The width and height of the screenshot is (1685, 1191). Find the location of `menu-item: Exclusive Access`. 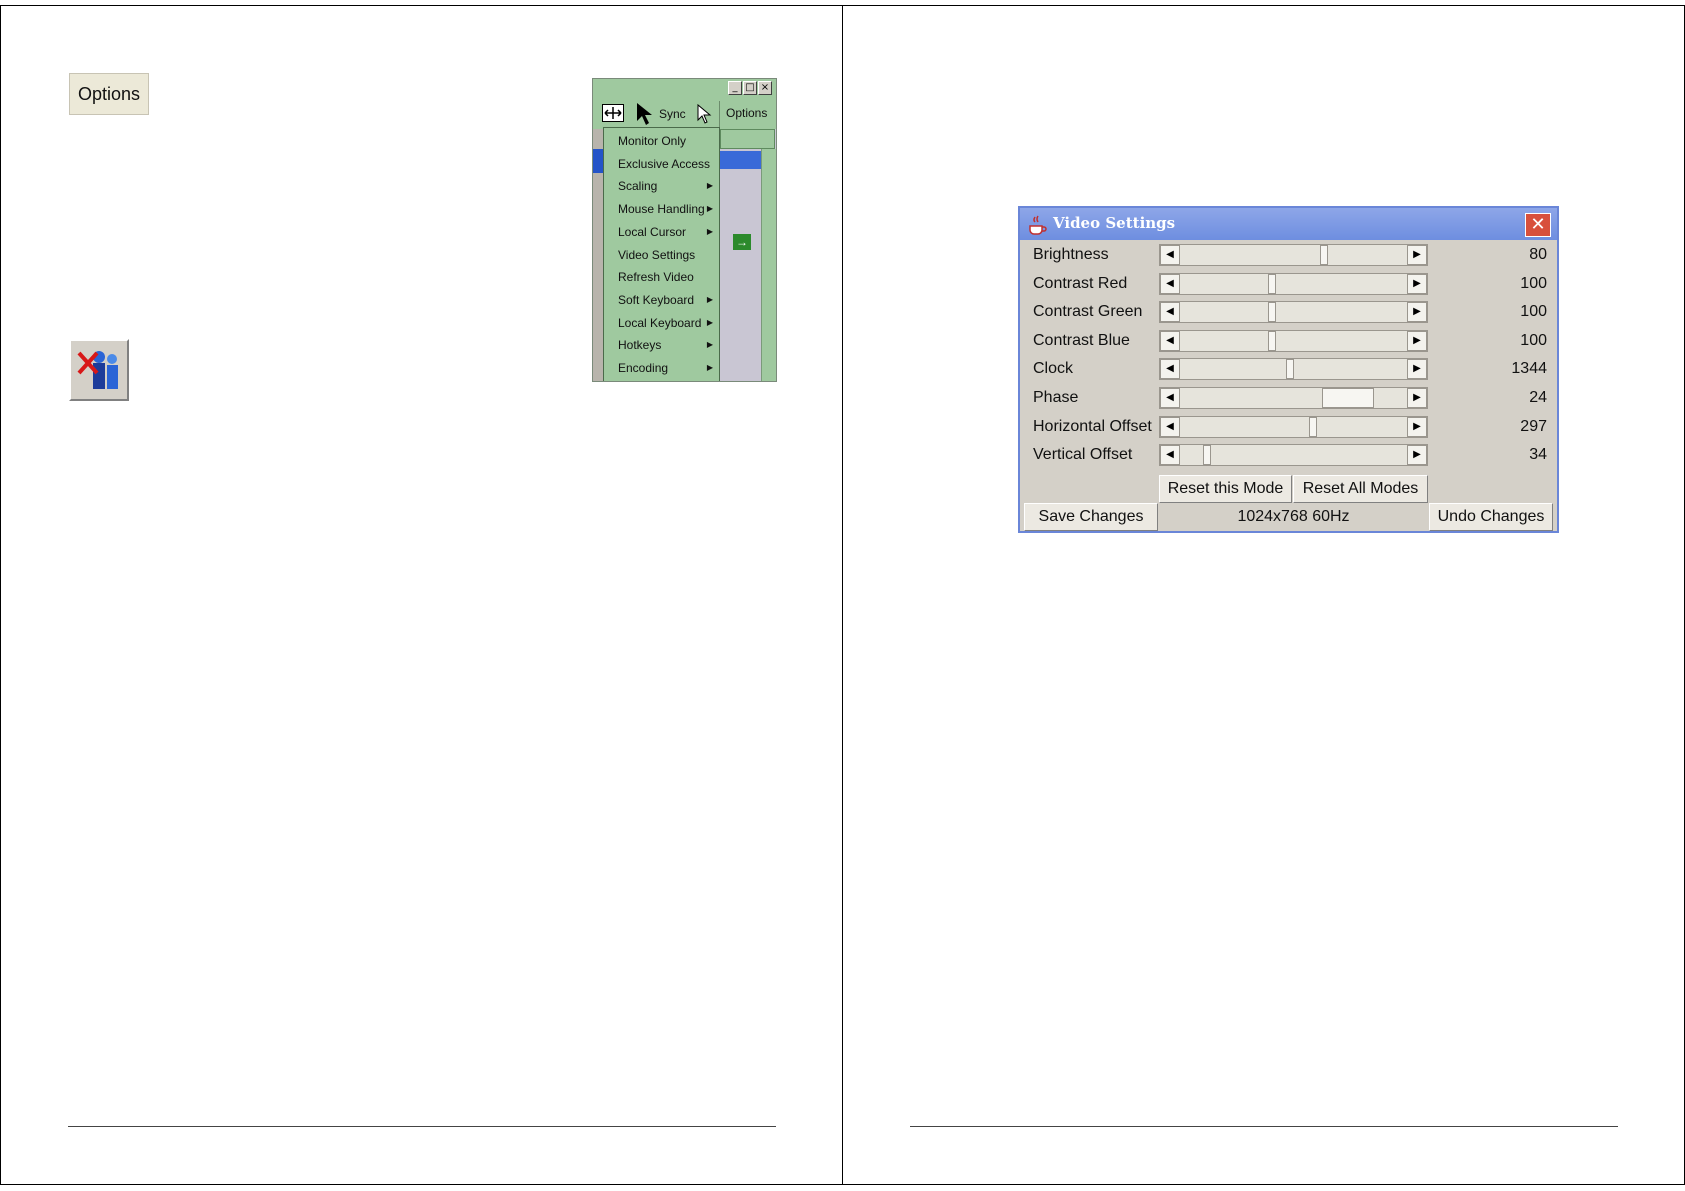

menu-item: Exclusive Access is located at coordinates (664, 164).